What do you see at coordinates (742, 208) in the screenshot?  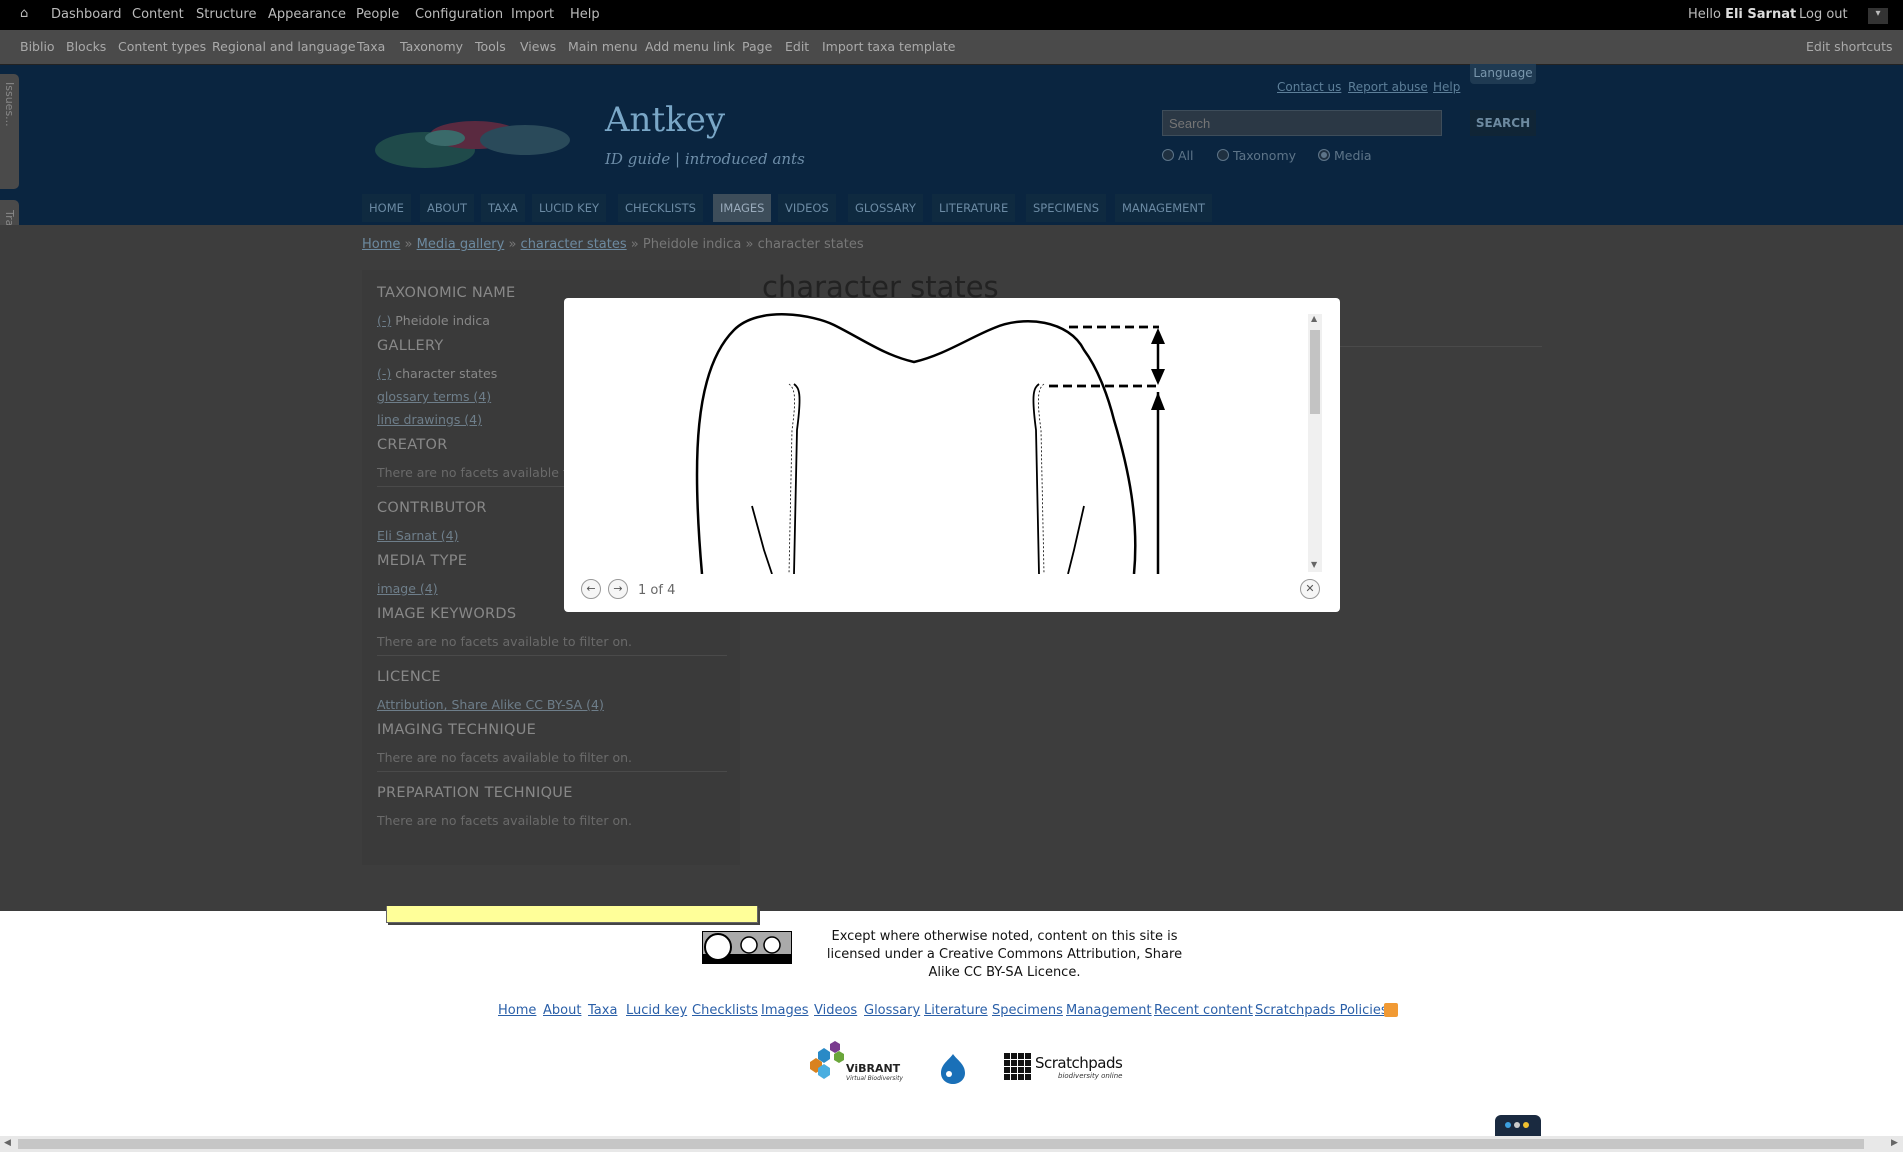 I see `tab-images: IMAGES` at bounding box center [742, 208].